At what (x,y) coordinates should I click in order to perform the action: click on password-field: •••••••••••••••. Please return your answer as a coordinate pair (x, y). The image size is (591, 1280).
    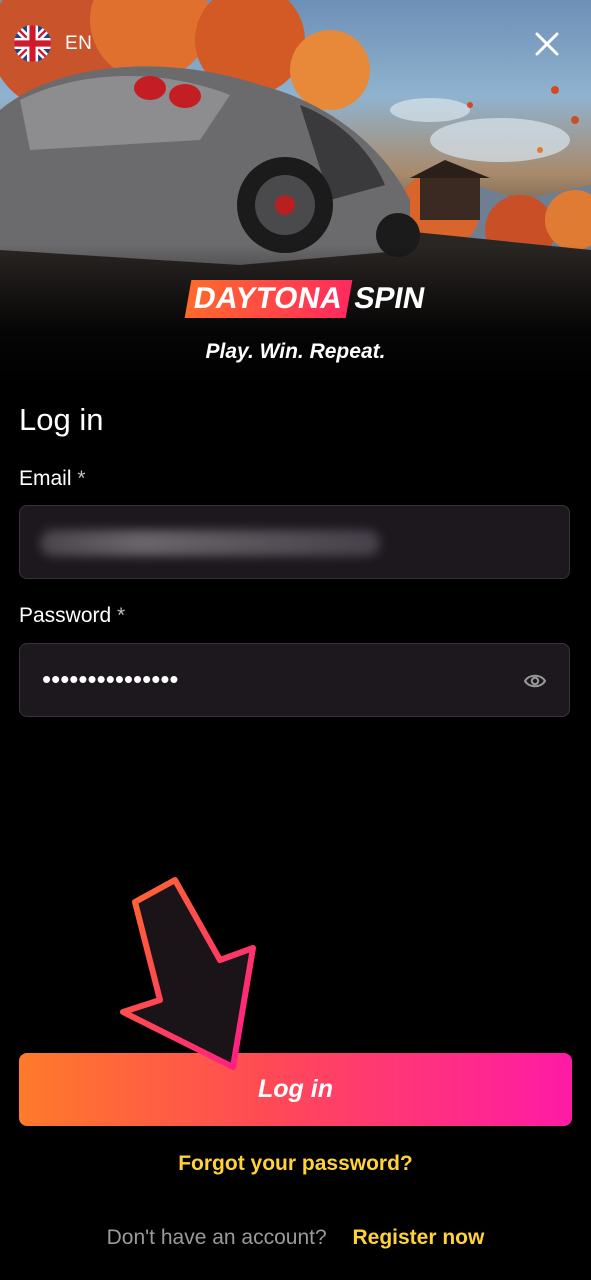
    Looking at the image, I should click on (294, 680).